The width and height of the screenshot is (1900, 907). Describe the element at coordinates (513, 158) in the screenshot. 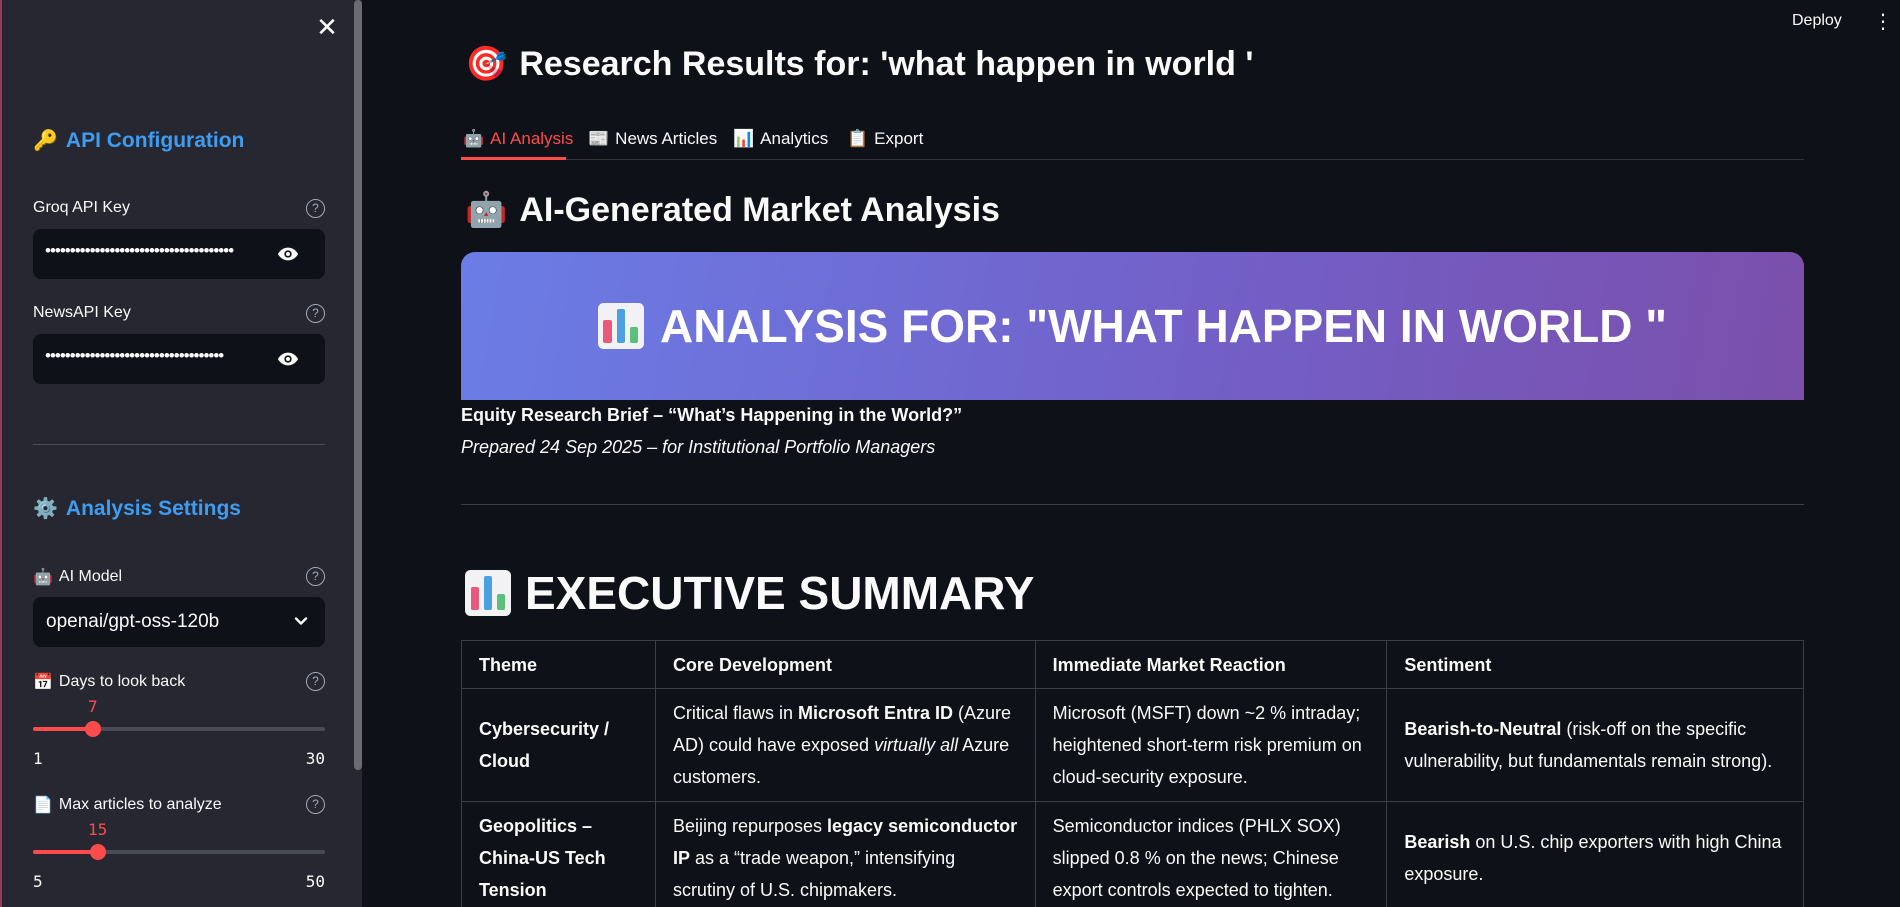

I see `active-tab-indicator` at that location.